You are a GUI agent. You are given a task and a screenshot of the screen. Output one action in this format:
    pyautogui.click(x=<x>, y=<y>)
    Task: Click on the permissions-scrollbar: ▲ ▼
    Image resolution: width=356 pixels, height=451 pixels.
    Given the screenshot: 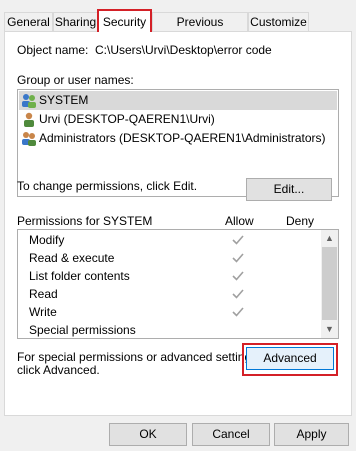 What is the action you would take?
    pyautogui.click(x=329, y=284)
    